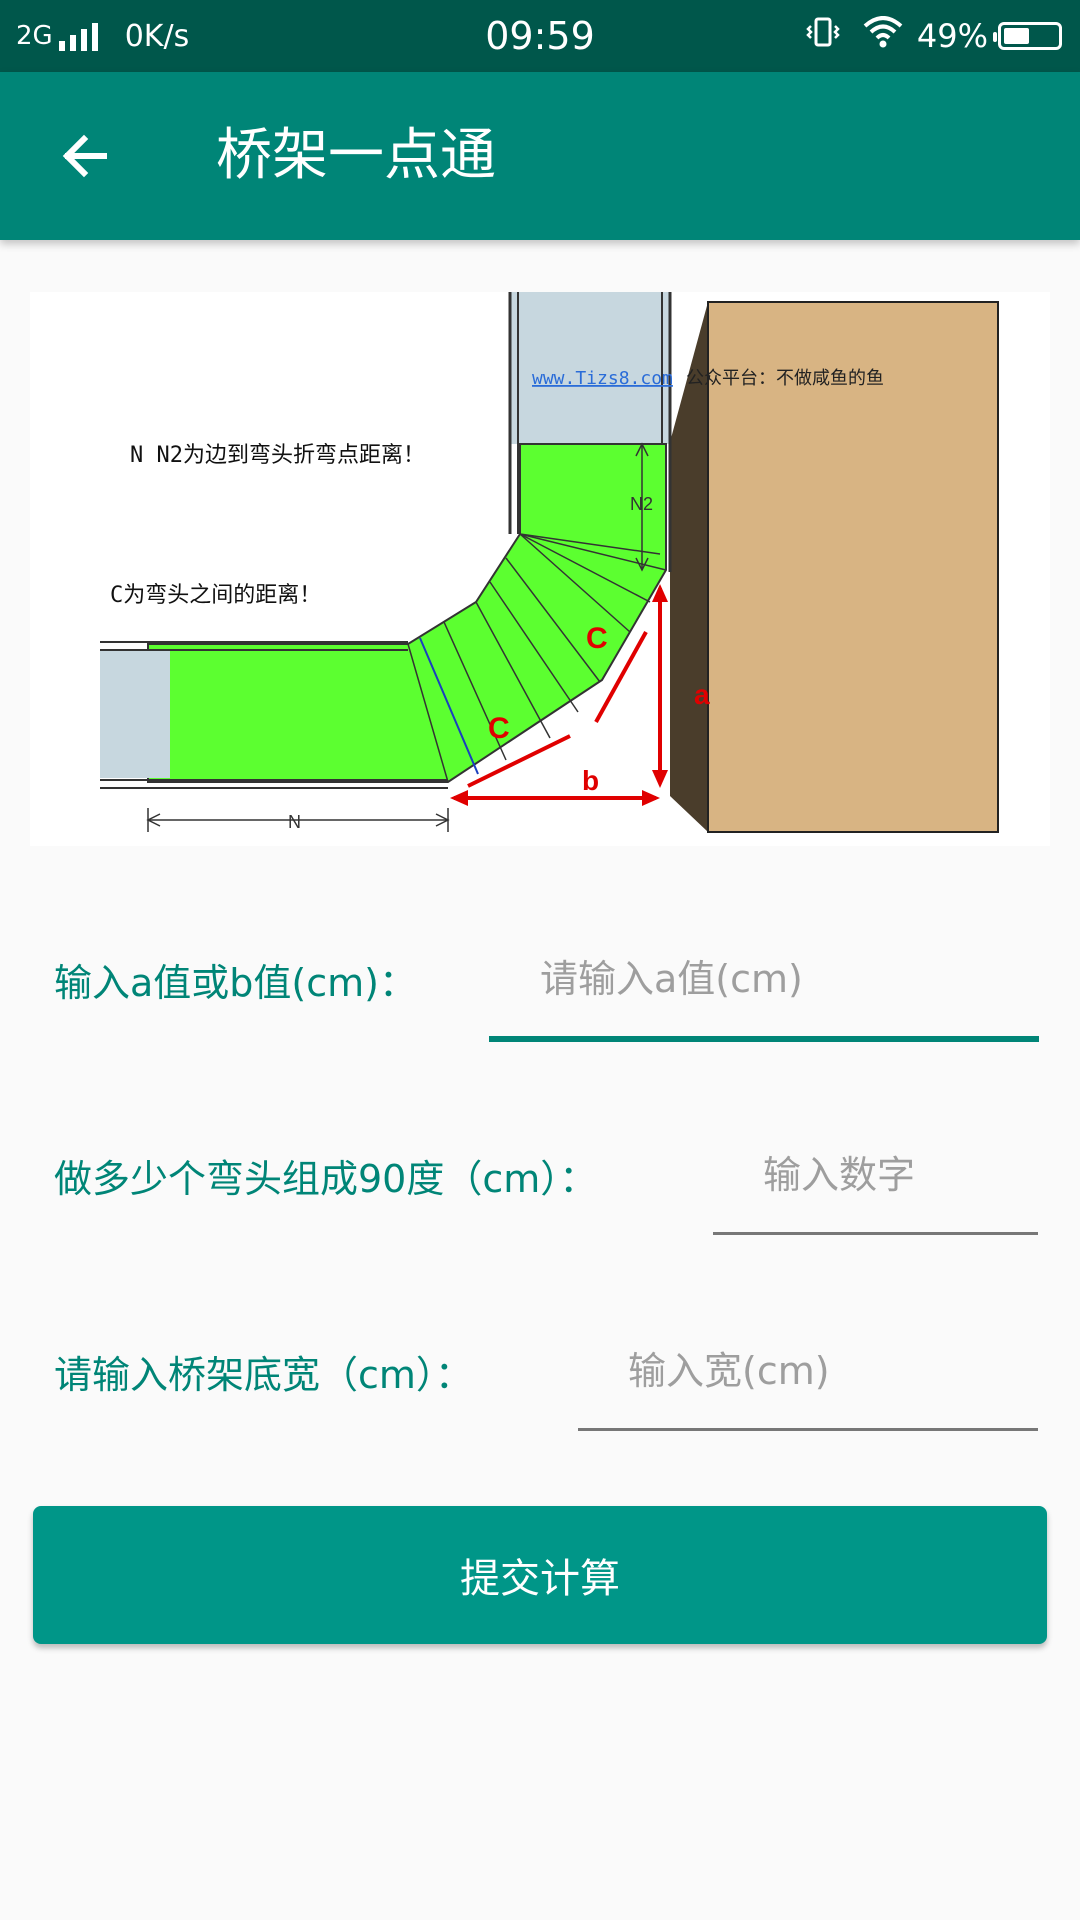  I want to click on app-bar: 桥架一点通, so click(540, 156).